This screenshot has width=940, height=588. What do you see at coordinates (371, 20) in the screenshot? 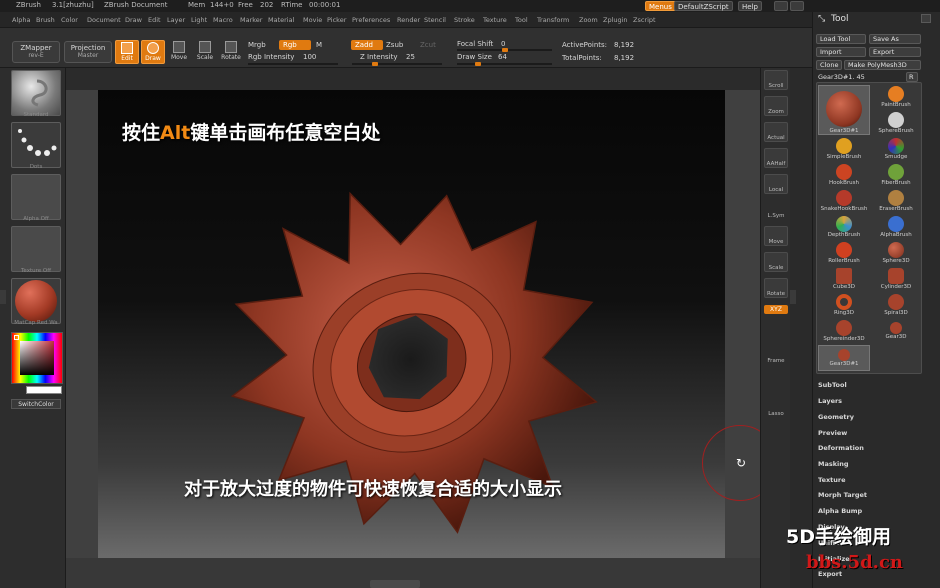
I see `menu-preferences: Preferences` at bounding box center [371, 20].